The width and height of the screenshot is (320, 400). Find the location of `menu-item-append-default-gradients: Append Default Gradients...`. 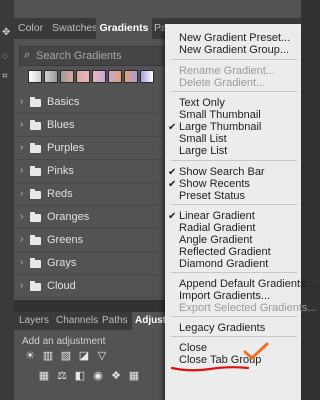

menu-item-append-default-gradients: Append Default Gradients... is located at coordinates (247, 284).